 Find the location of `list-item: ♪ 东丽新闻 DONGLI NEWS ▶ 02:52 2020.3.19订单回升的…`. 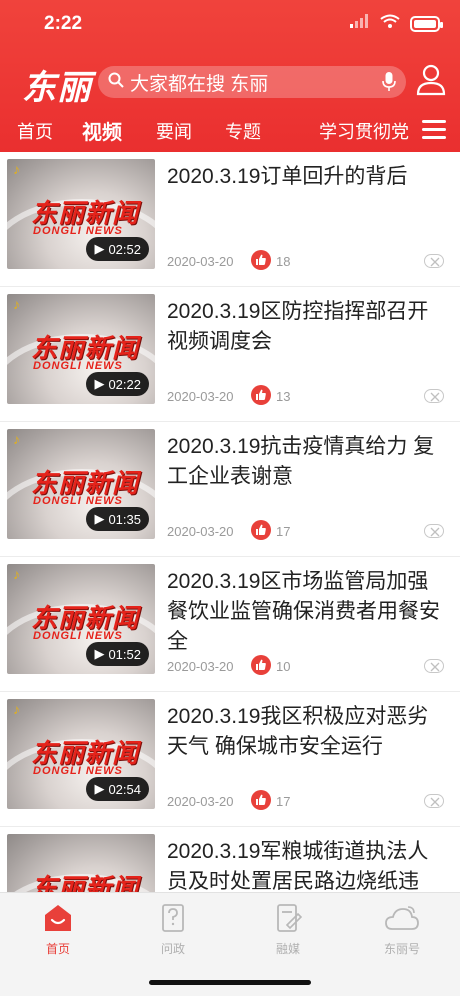

list-item: ♪ 东丽新闻 DONGLI NEWS ▶ 02:52 2020.3.19订单回升的… is located at coordinates (230, 219).